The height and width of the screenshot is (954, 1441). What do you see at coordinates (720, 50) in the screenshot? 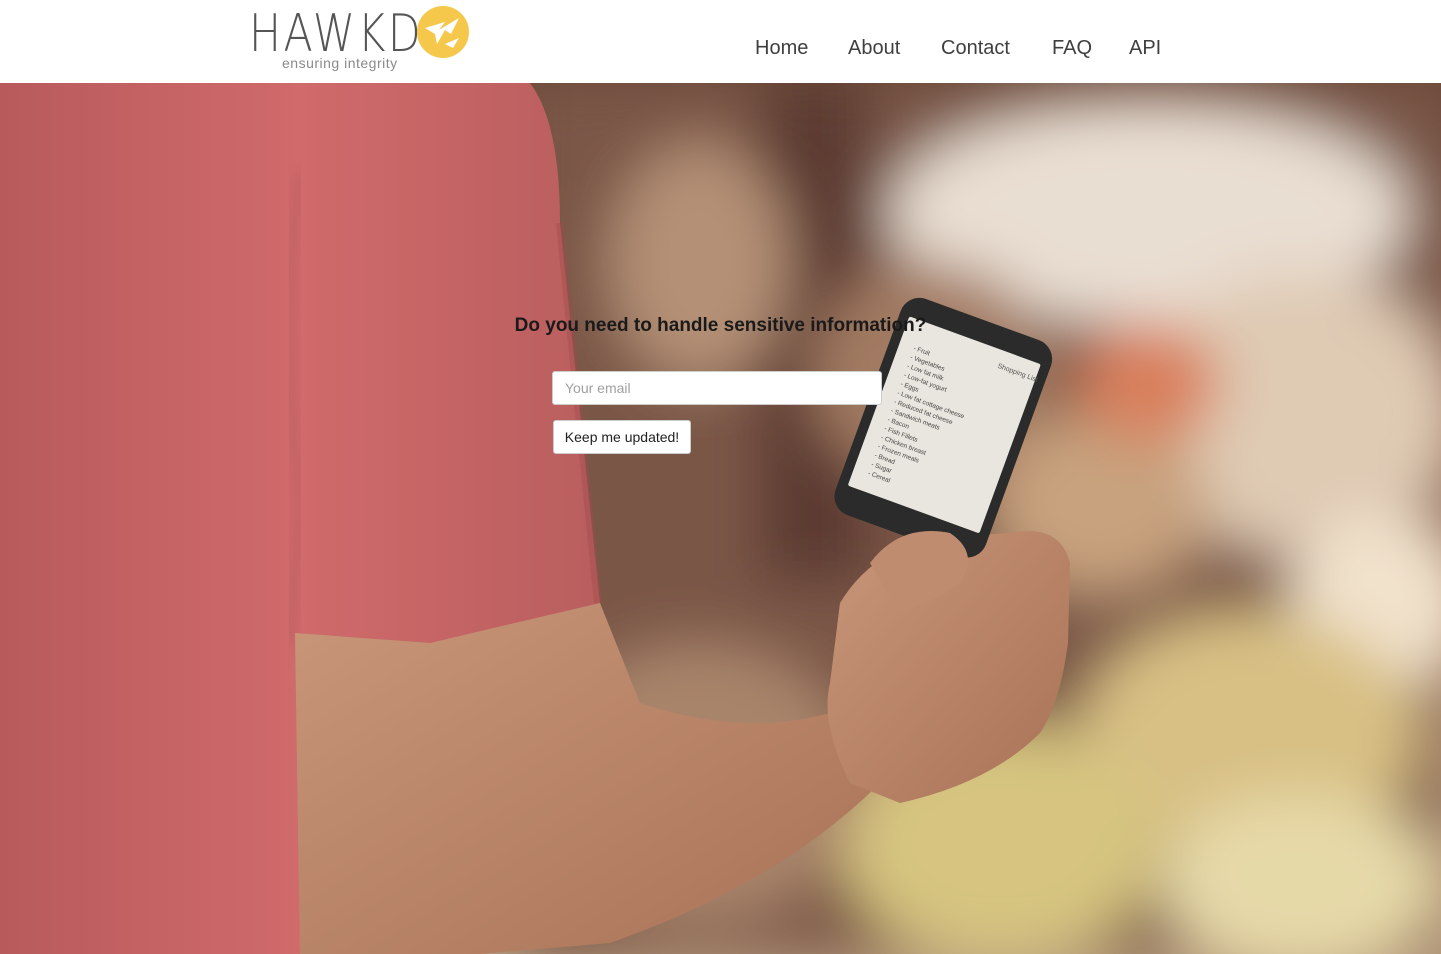
I see `main-nav: Home About Contact FAQ API` at bounding box center [720, 50].